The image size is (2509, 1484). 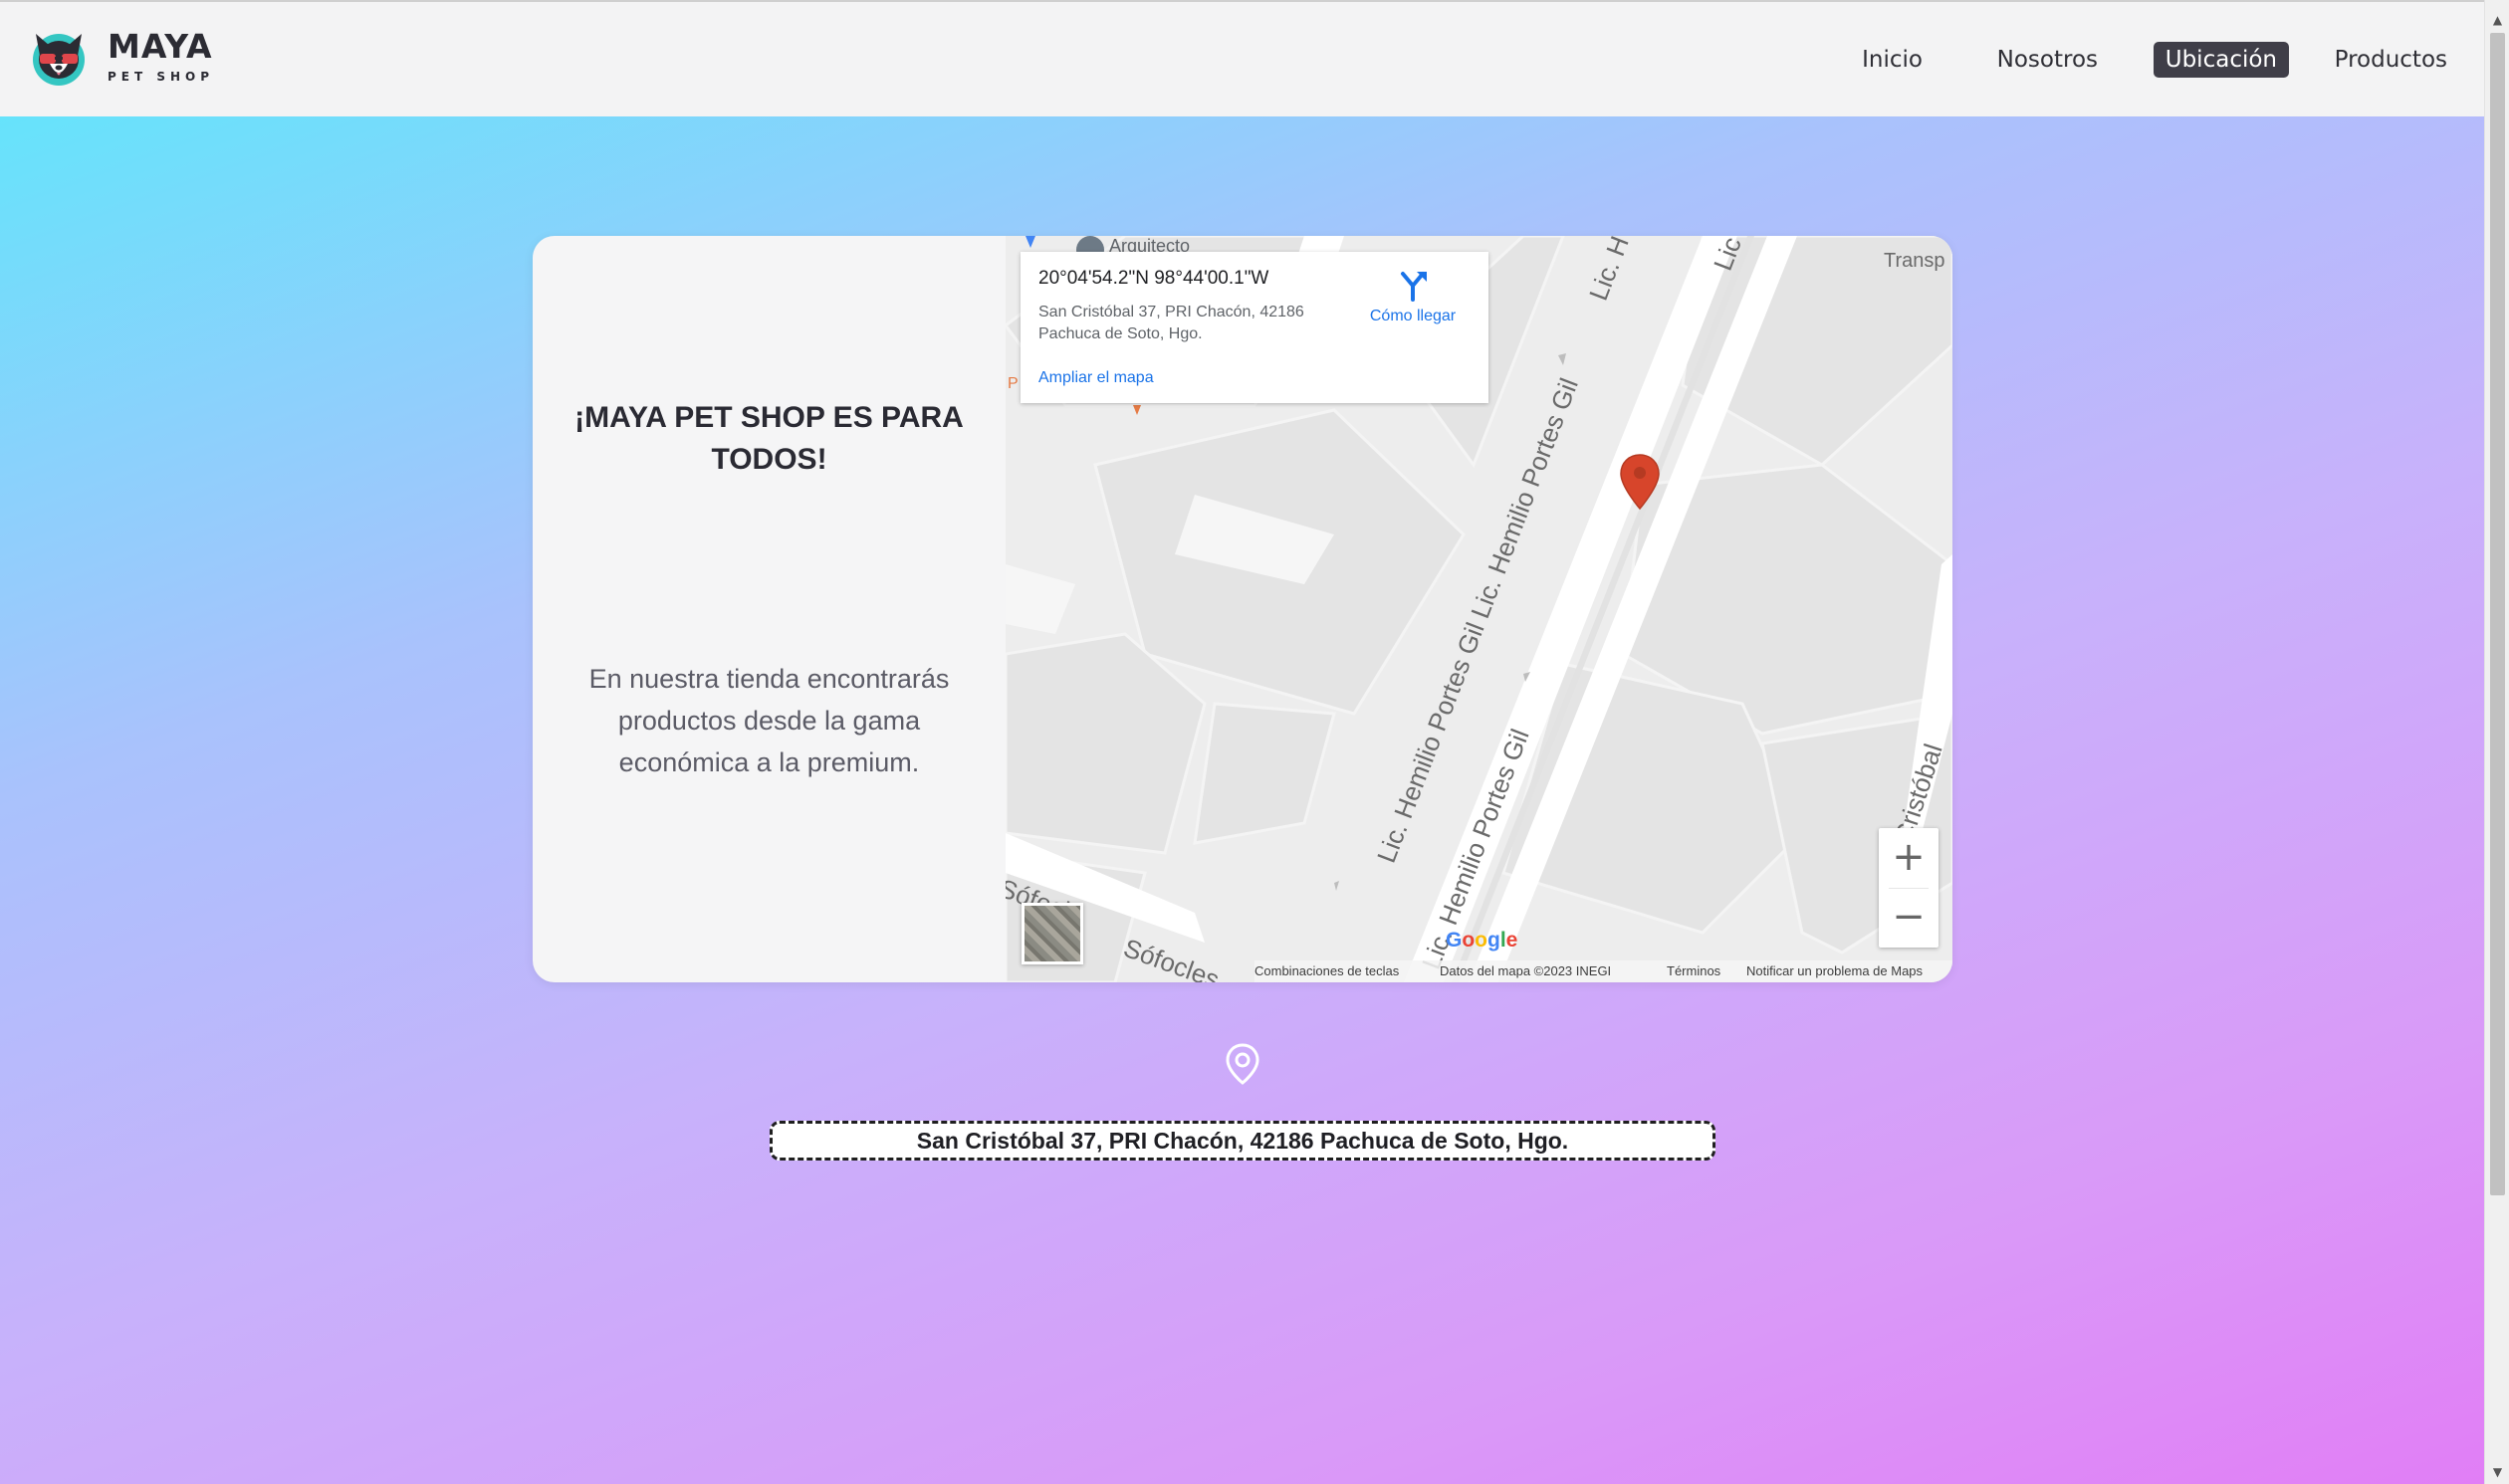 I want to click on card-title: ¡MAYA PET SHOP ES PARA TODOS!, so click(x=769, y=439).